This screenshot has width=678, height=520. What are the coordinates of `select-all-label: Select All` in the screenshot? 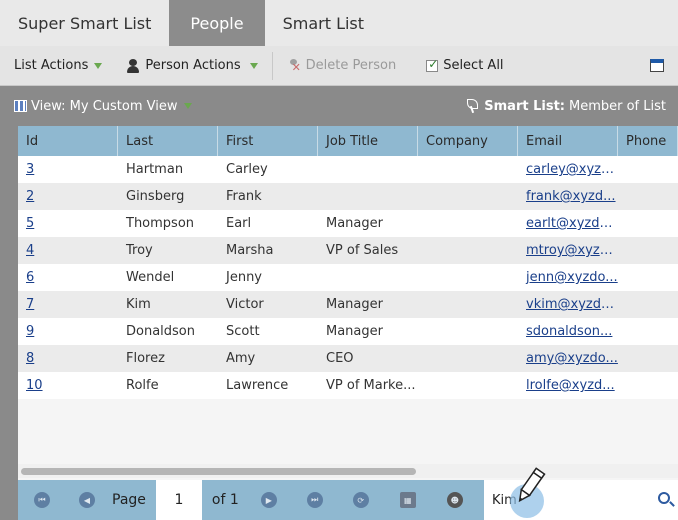 It's located at (473, 65).